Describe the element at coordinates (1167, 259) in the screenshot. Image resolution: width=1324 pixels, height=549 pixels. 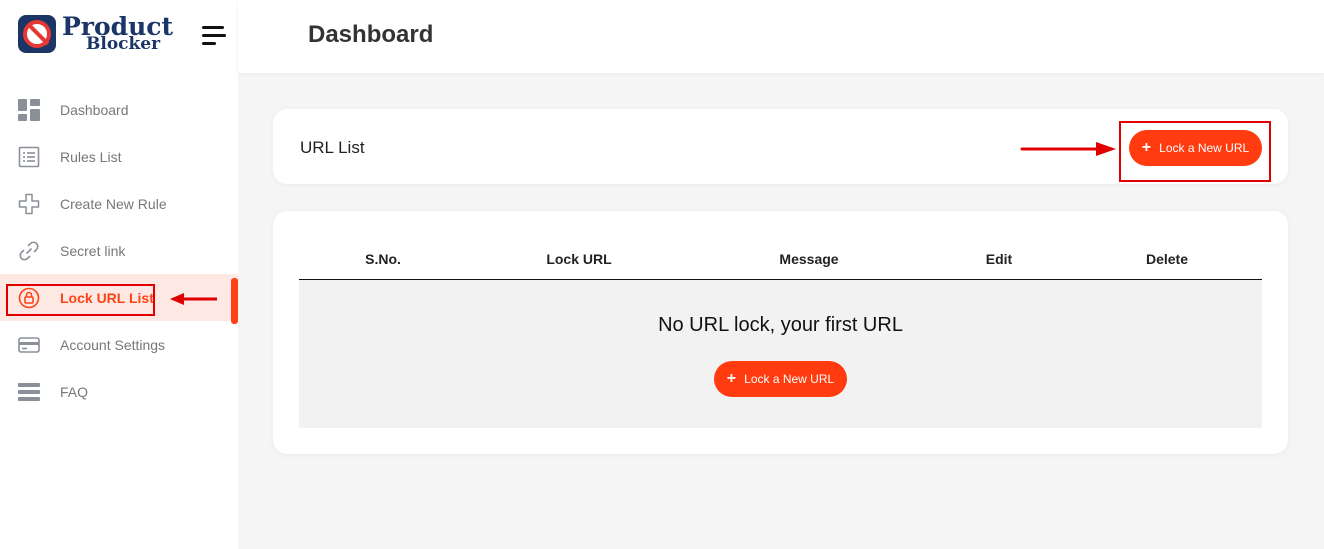
I see `column-header: Delete` at that location.